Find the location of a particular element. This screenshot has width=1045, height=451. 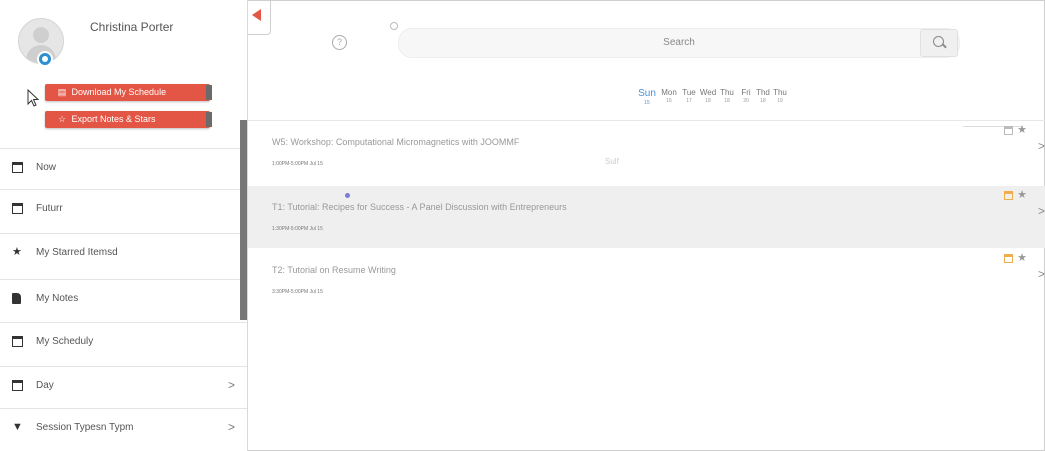

sidebar-item-session-types: ▼ Session Typesn Typm > is located at coordinates (123, 428).